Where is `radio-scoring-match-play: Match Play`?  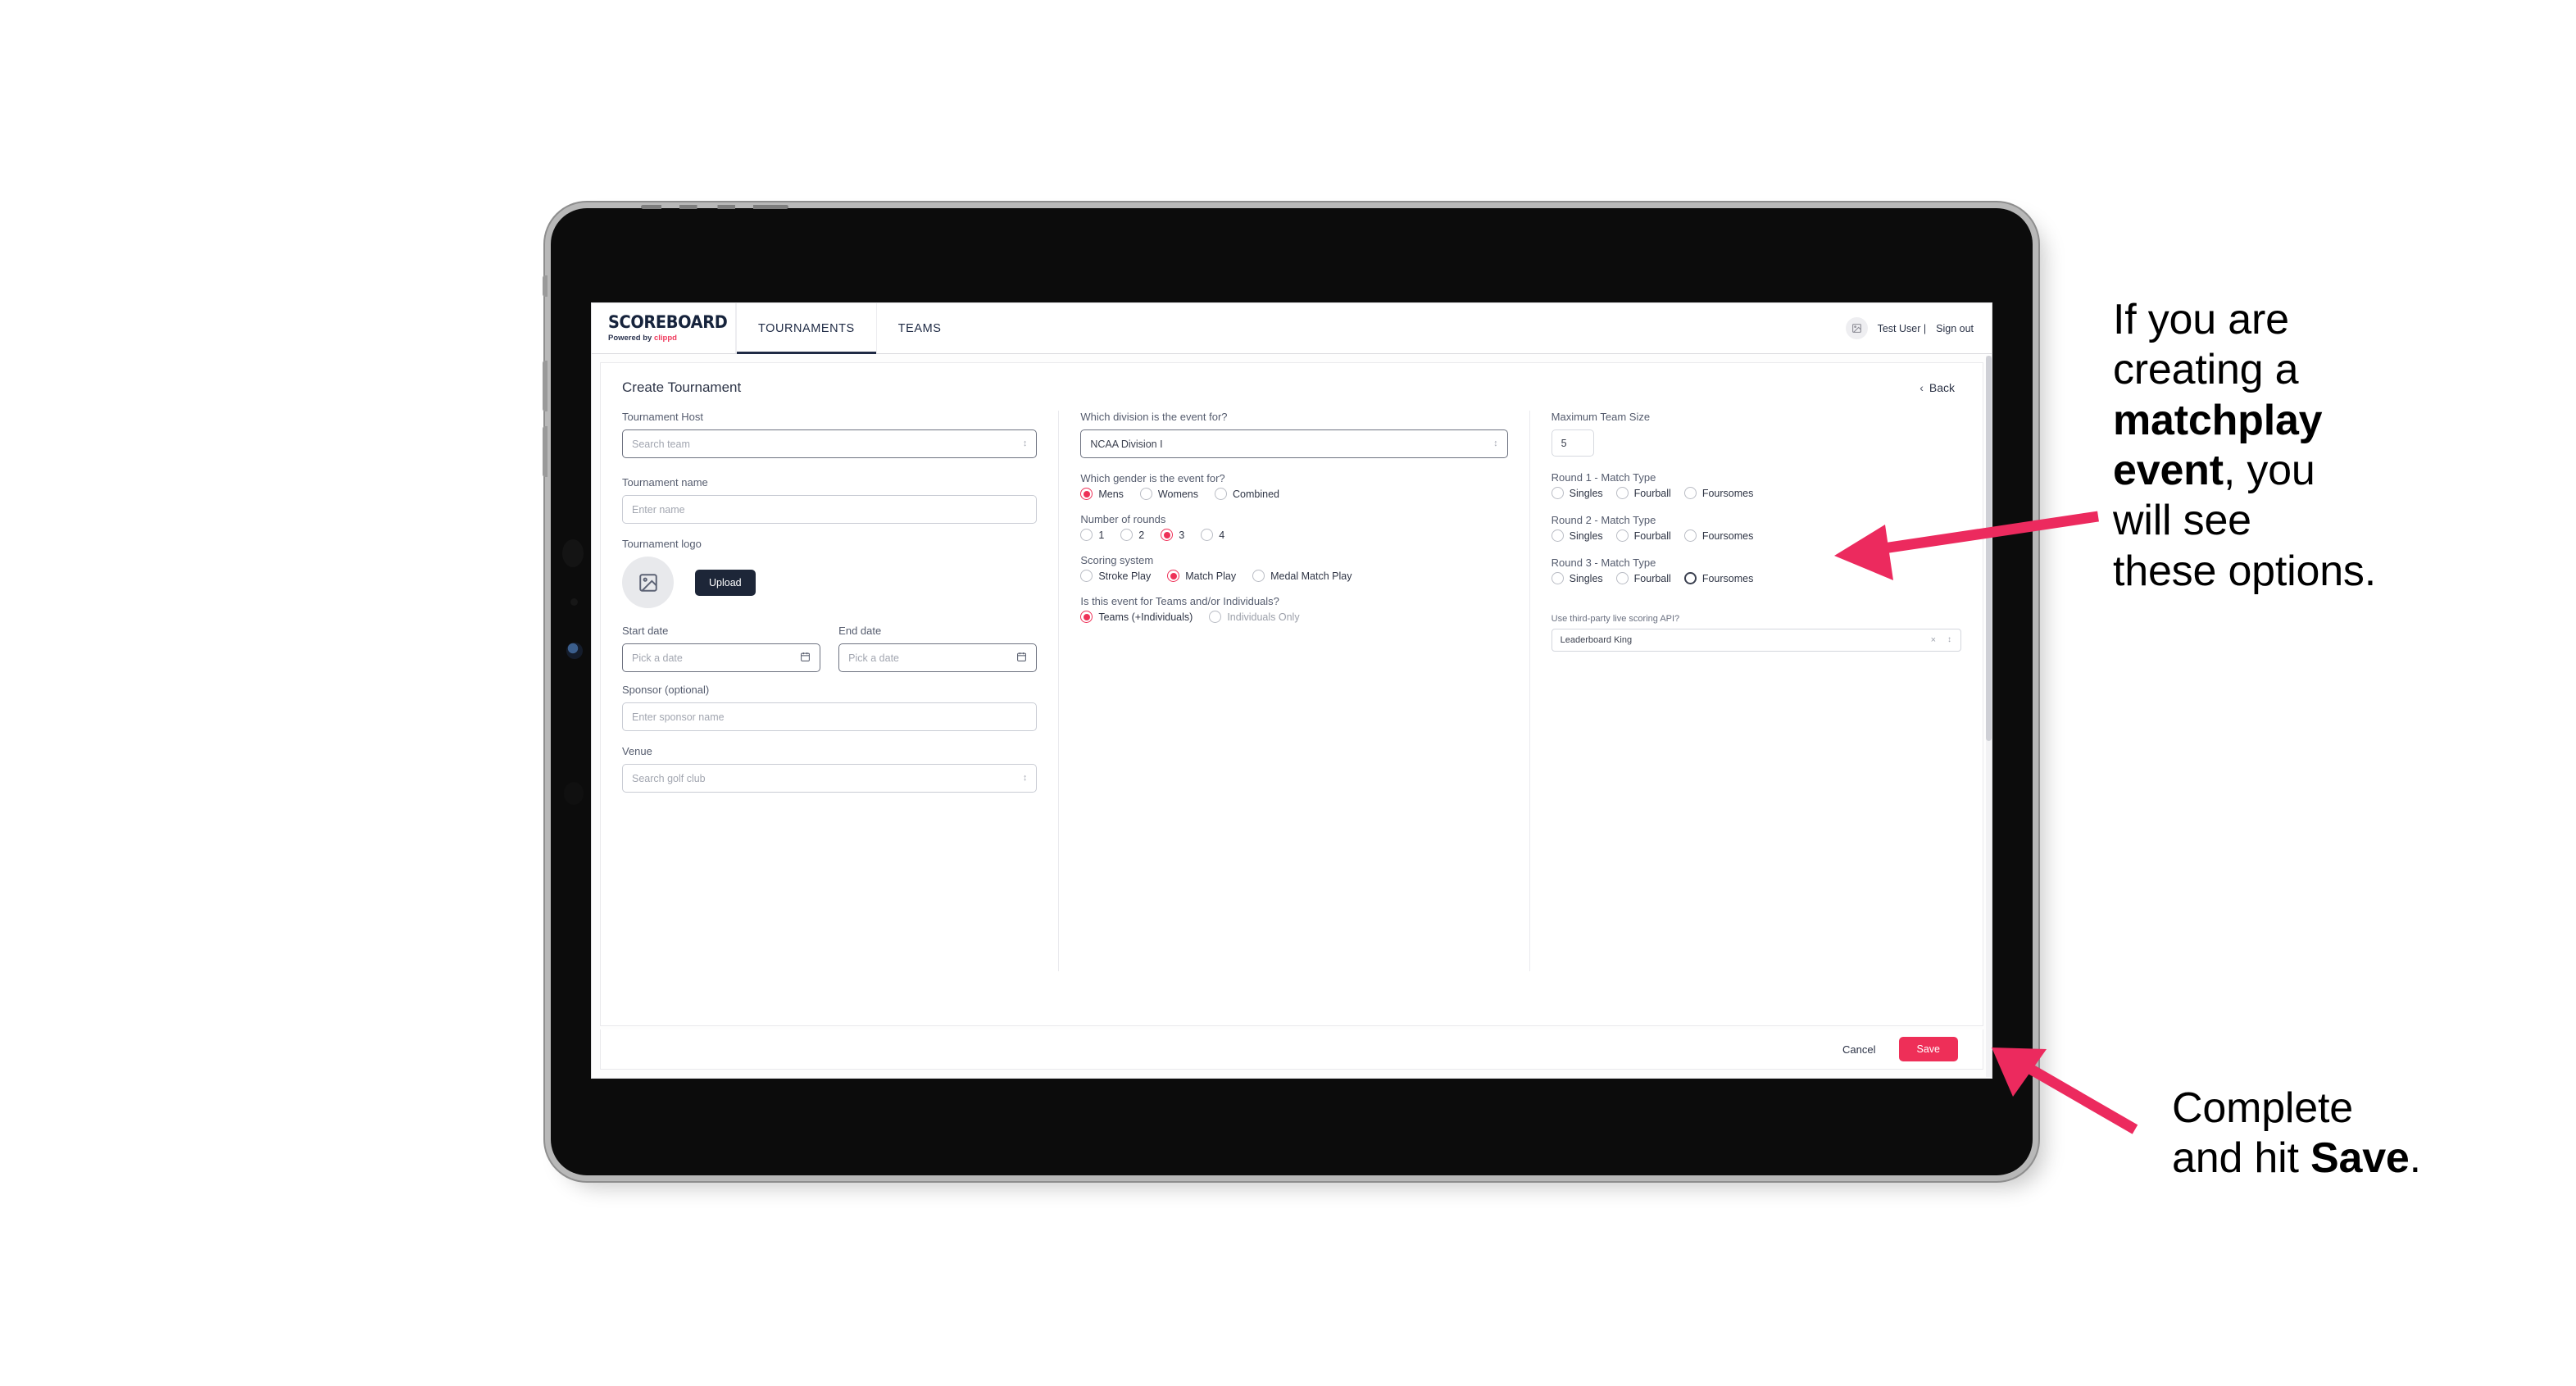
radio-scoring-match-play: Match Play is located at coordinates (1201, 576).